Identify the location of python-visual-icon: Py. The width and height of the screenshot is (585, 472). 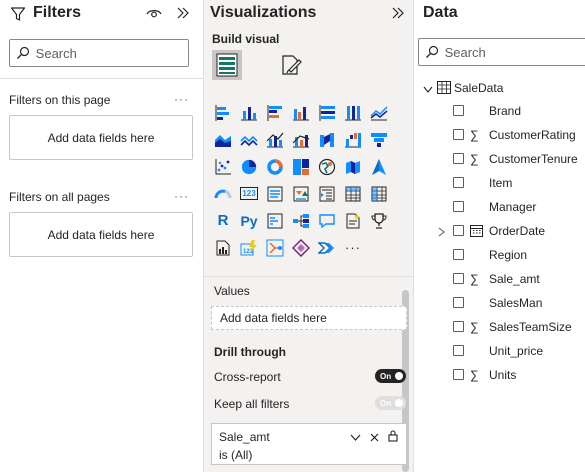
(249, 220).